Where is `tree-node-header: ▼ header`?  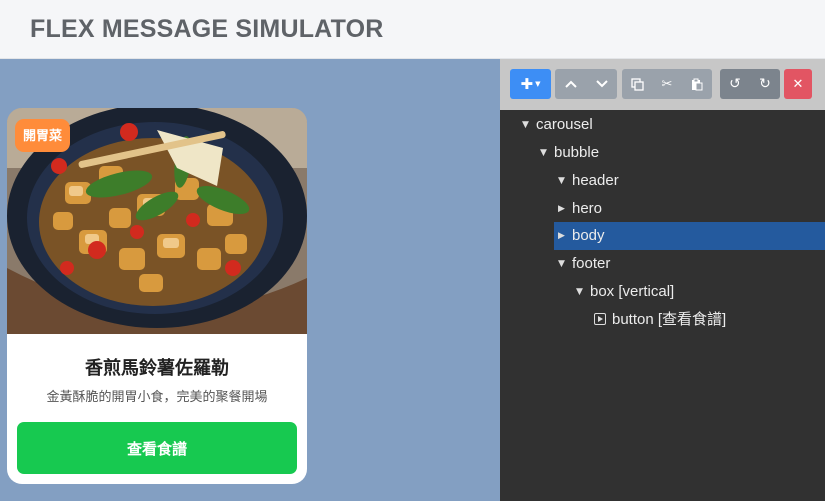
tree-node-header: ▼ header is located at coordinates (588, 181).